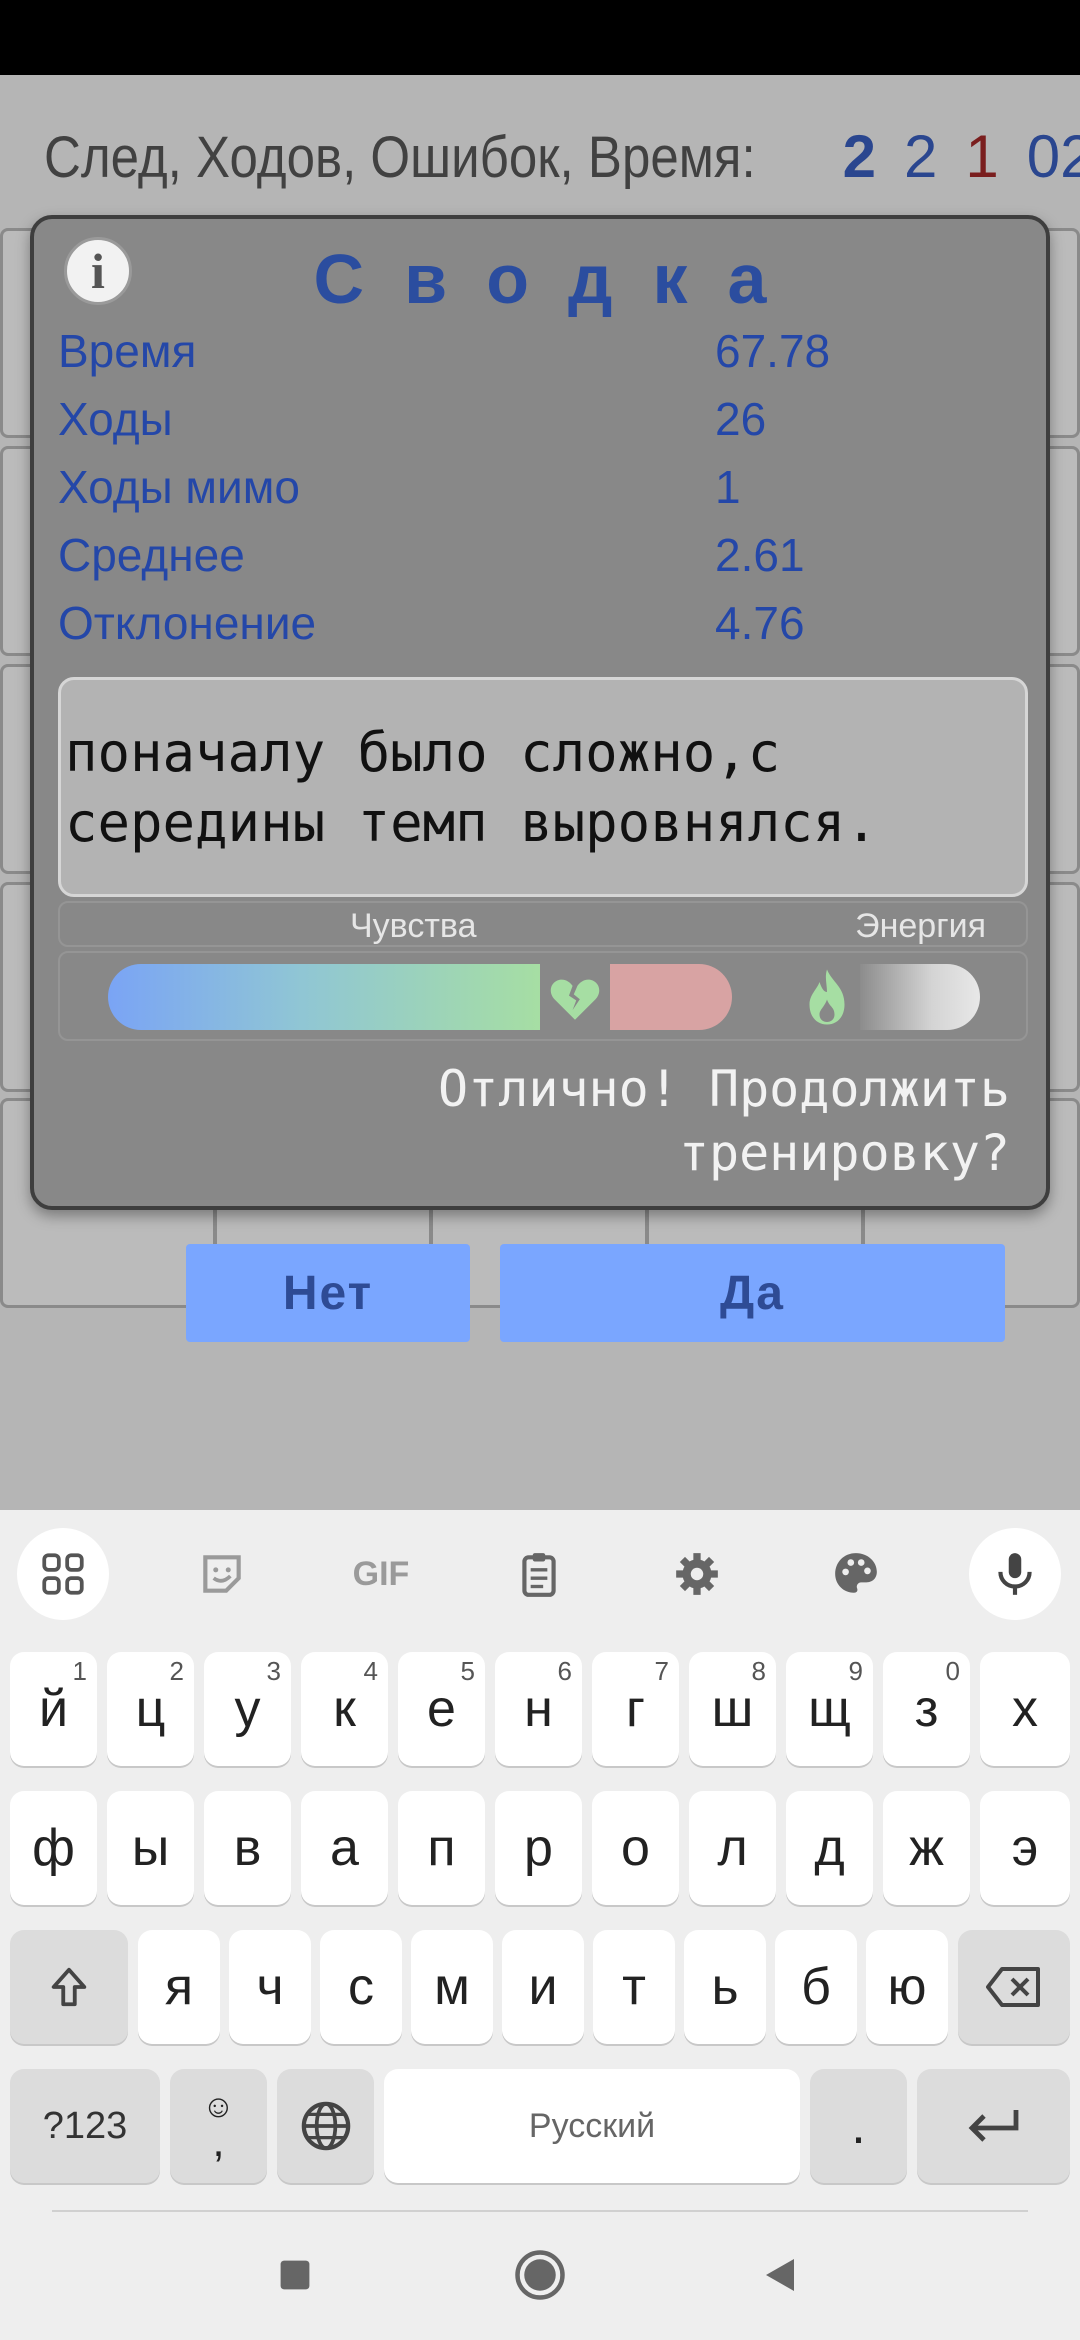  I want to click on clipboard-icon, so click(539, 1574).